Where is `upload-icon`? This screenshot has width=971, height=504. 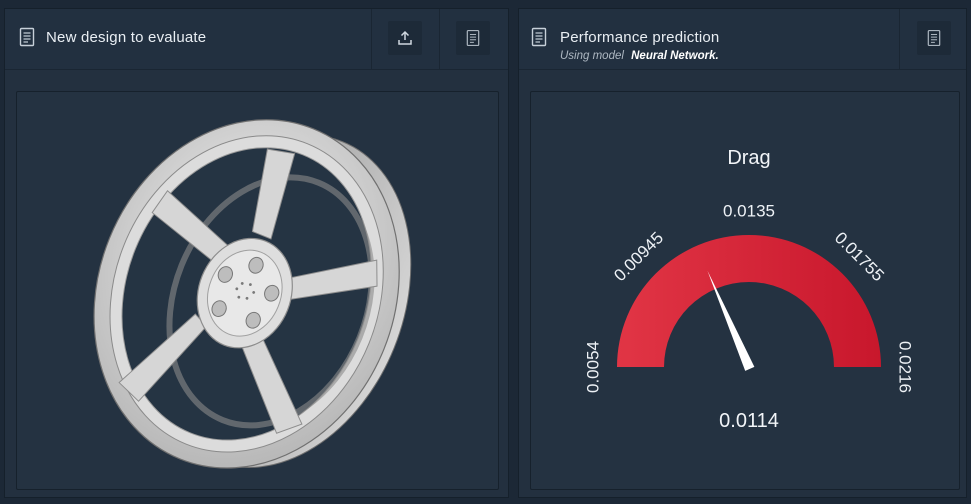
upload-icon is located at coordinates (405, 37).